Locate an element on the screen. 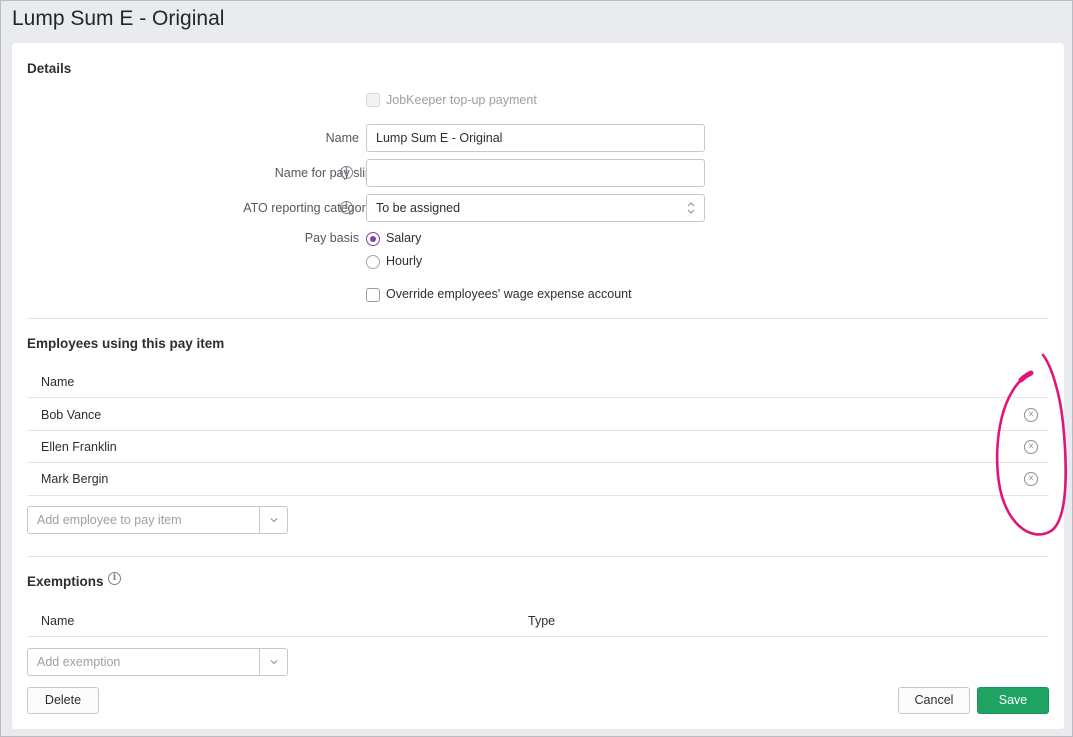 This screenshot has height=737, width=1073. add-exemption-combobox: Add exemption is located at coordinates (157, 662).